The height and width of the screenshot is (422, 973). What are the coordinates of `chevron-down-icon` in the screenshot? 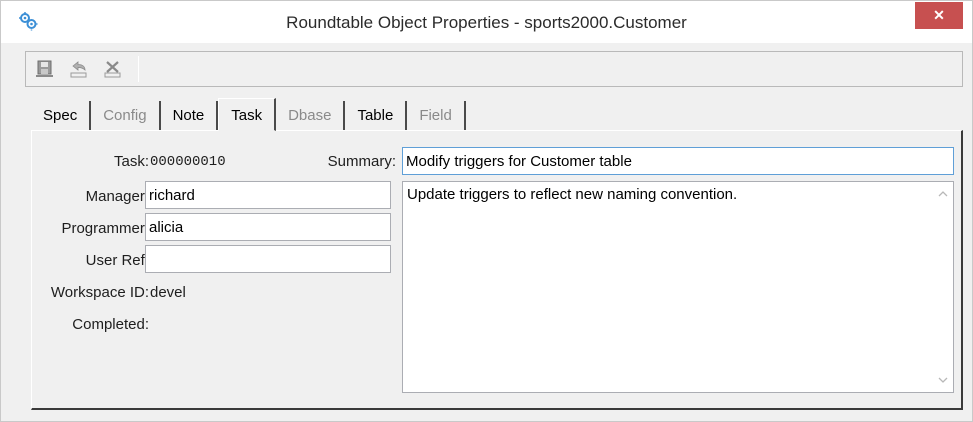 It's located at (943, 380).